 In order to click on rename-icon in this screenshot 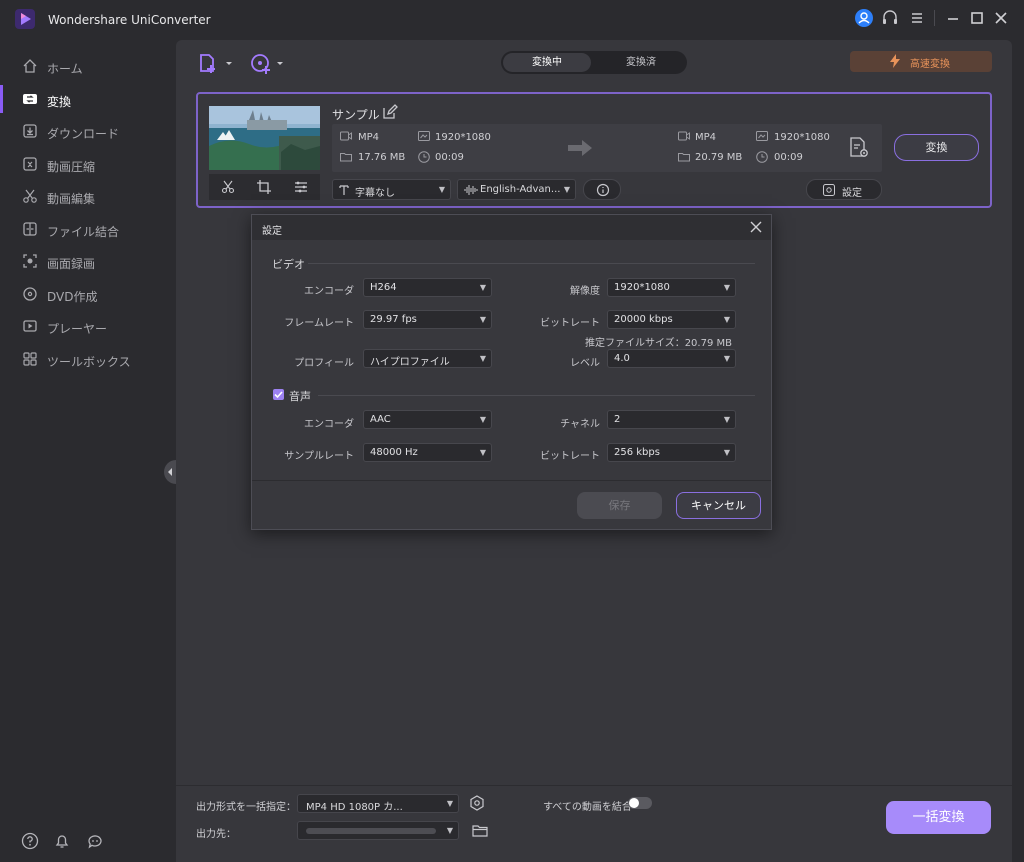, I will do `click(390, 112)`.